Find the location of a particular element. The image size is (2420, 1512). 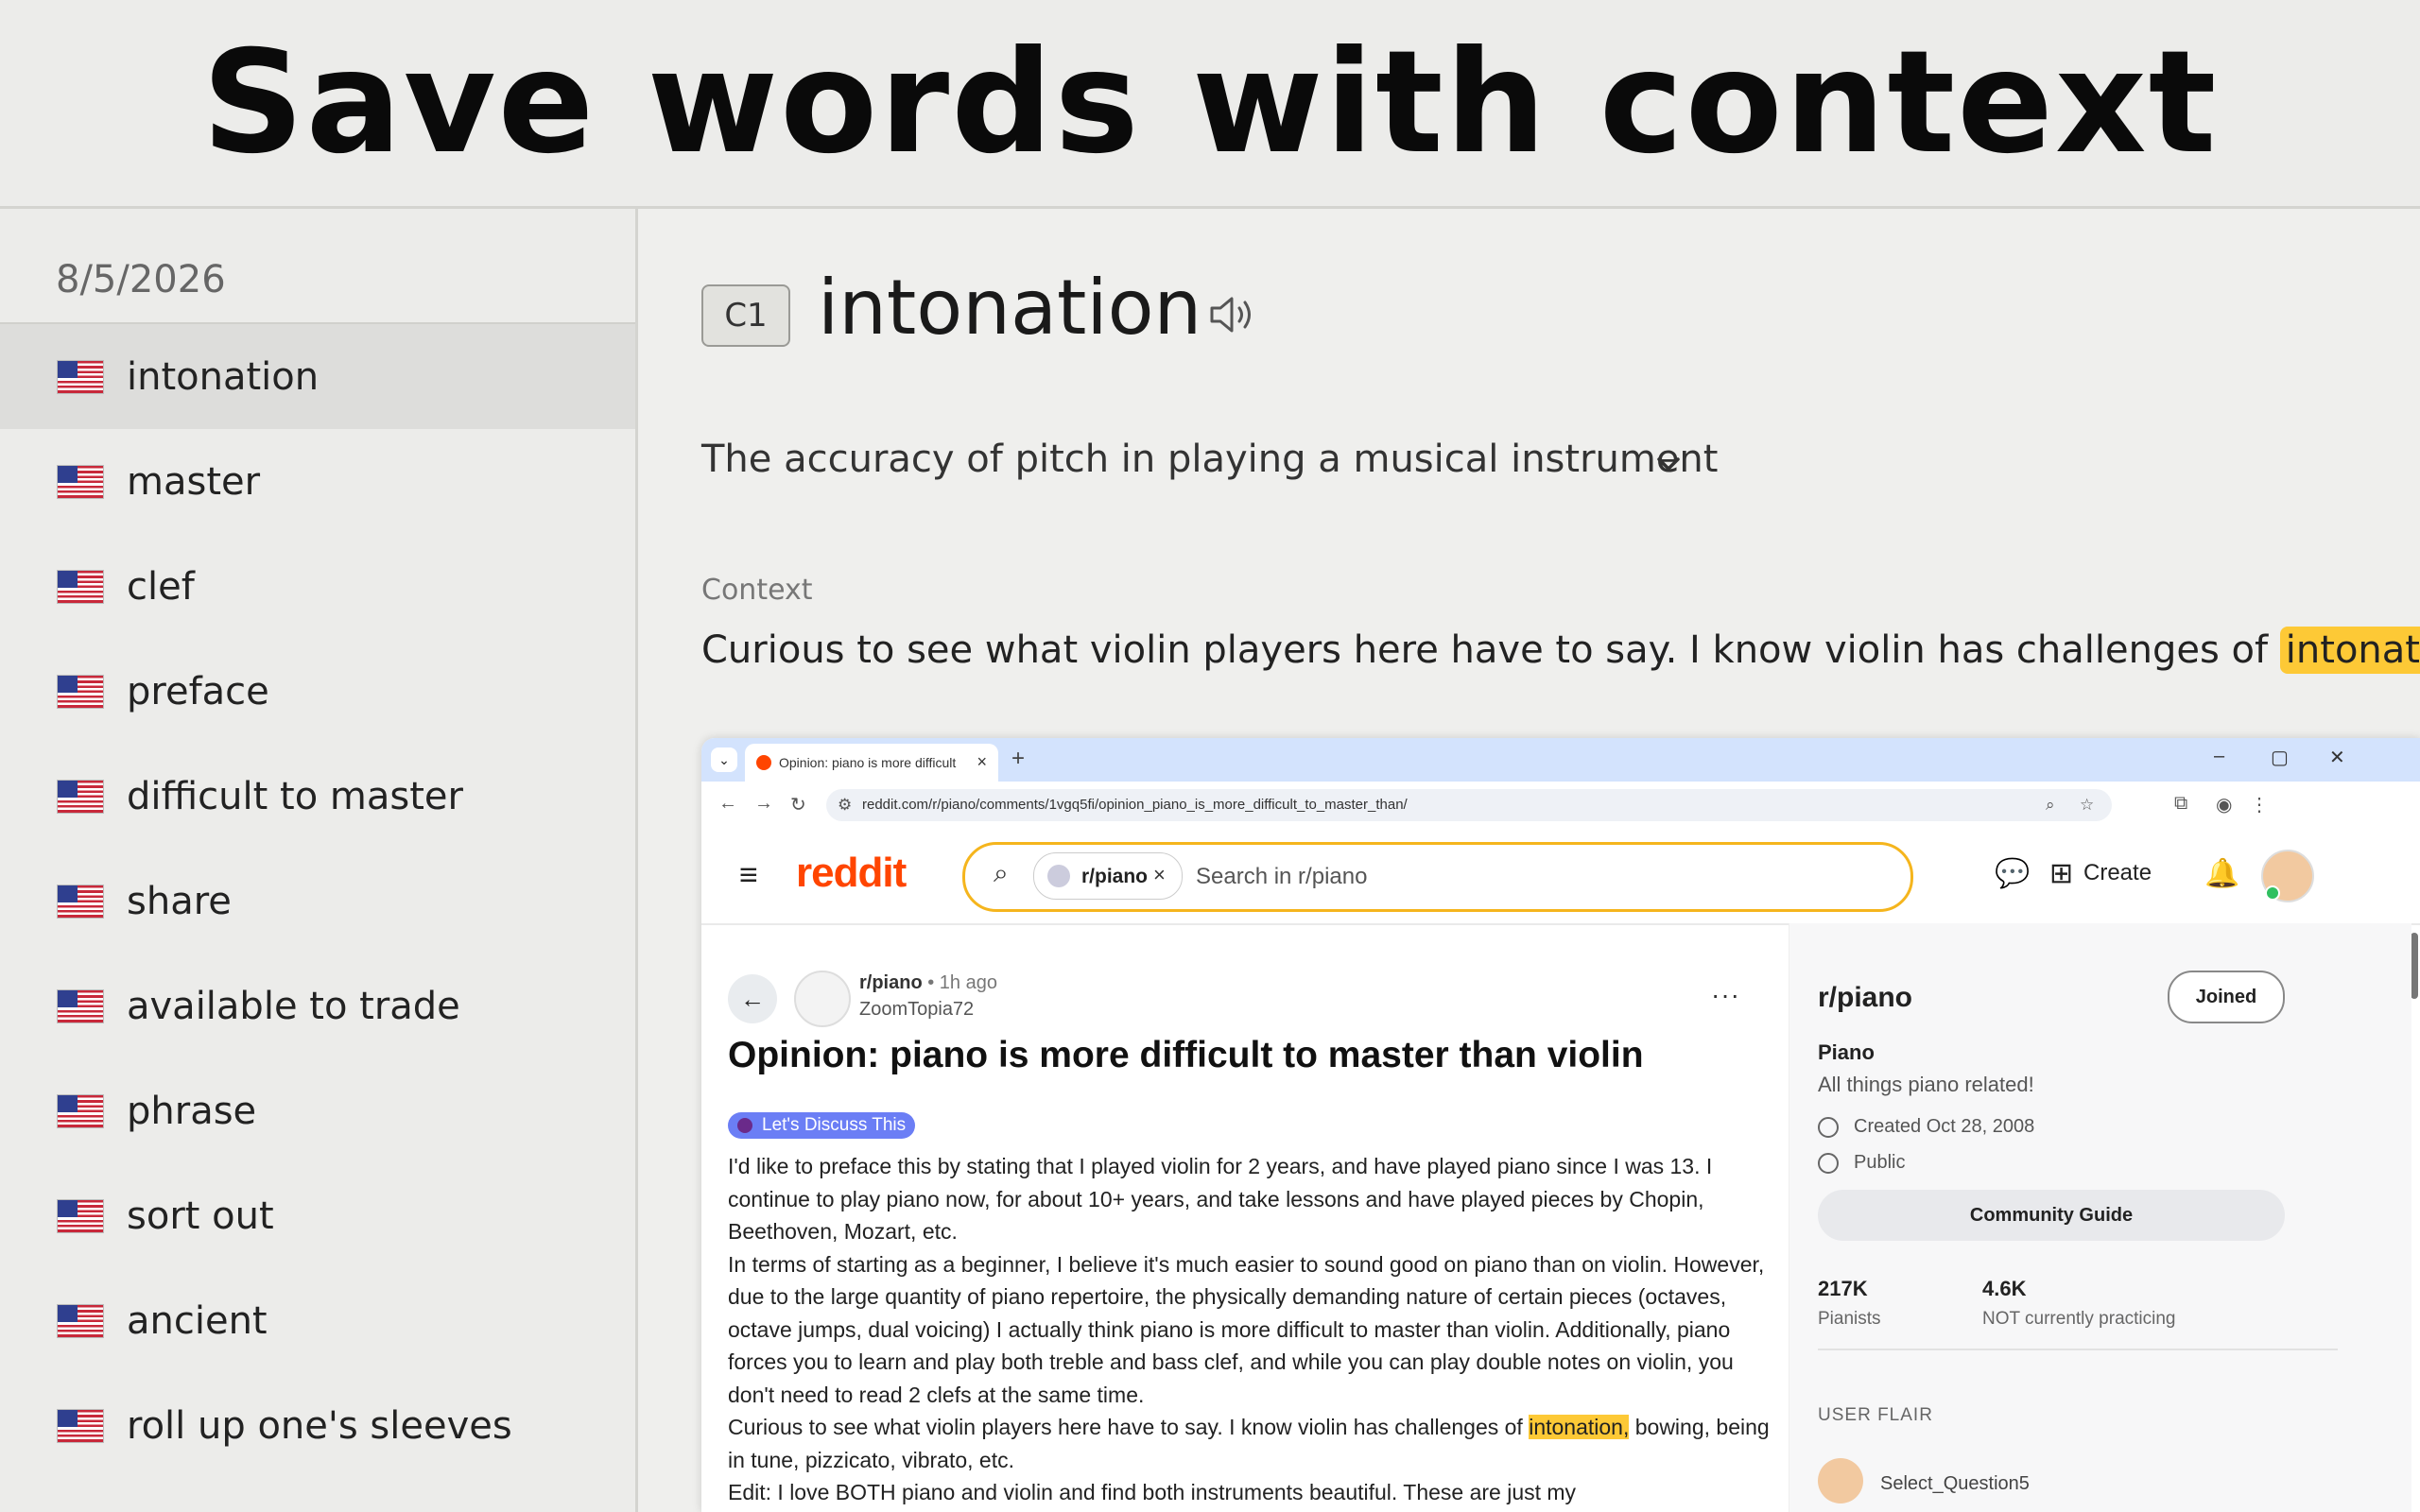

speaker-icon is located at coordinates (1233, 314).